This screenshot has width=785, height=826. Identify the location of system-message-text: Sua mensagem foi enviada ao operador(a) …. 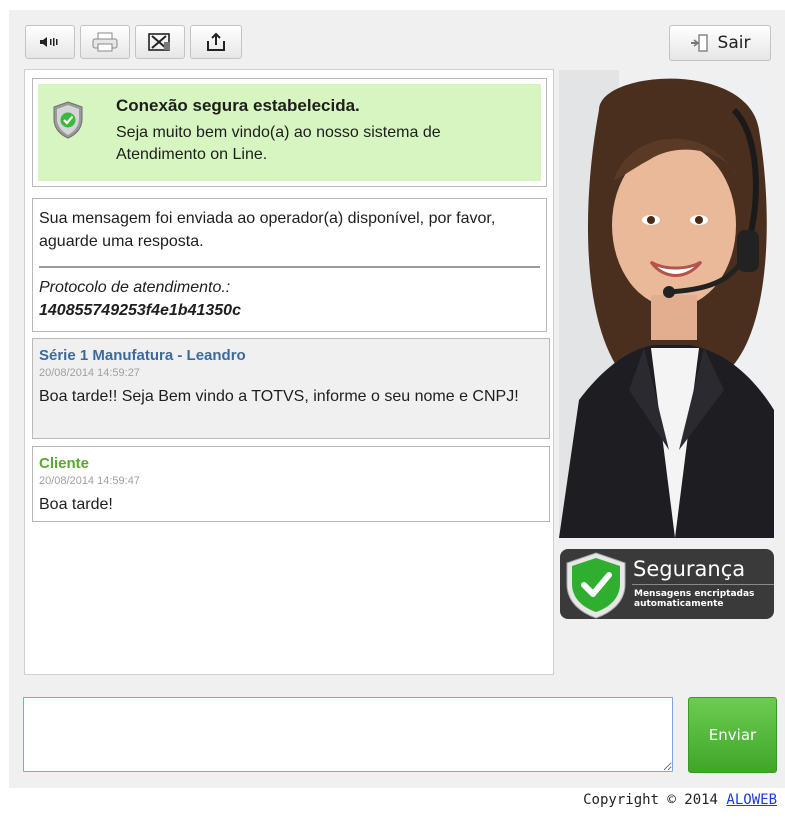
(267, 230).